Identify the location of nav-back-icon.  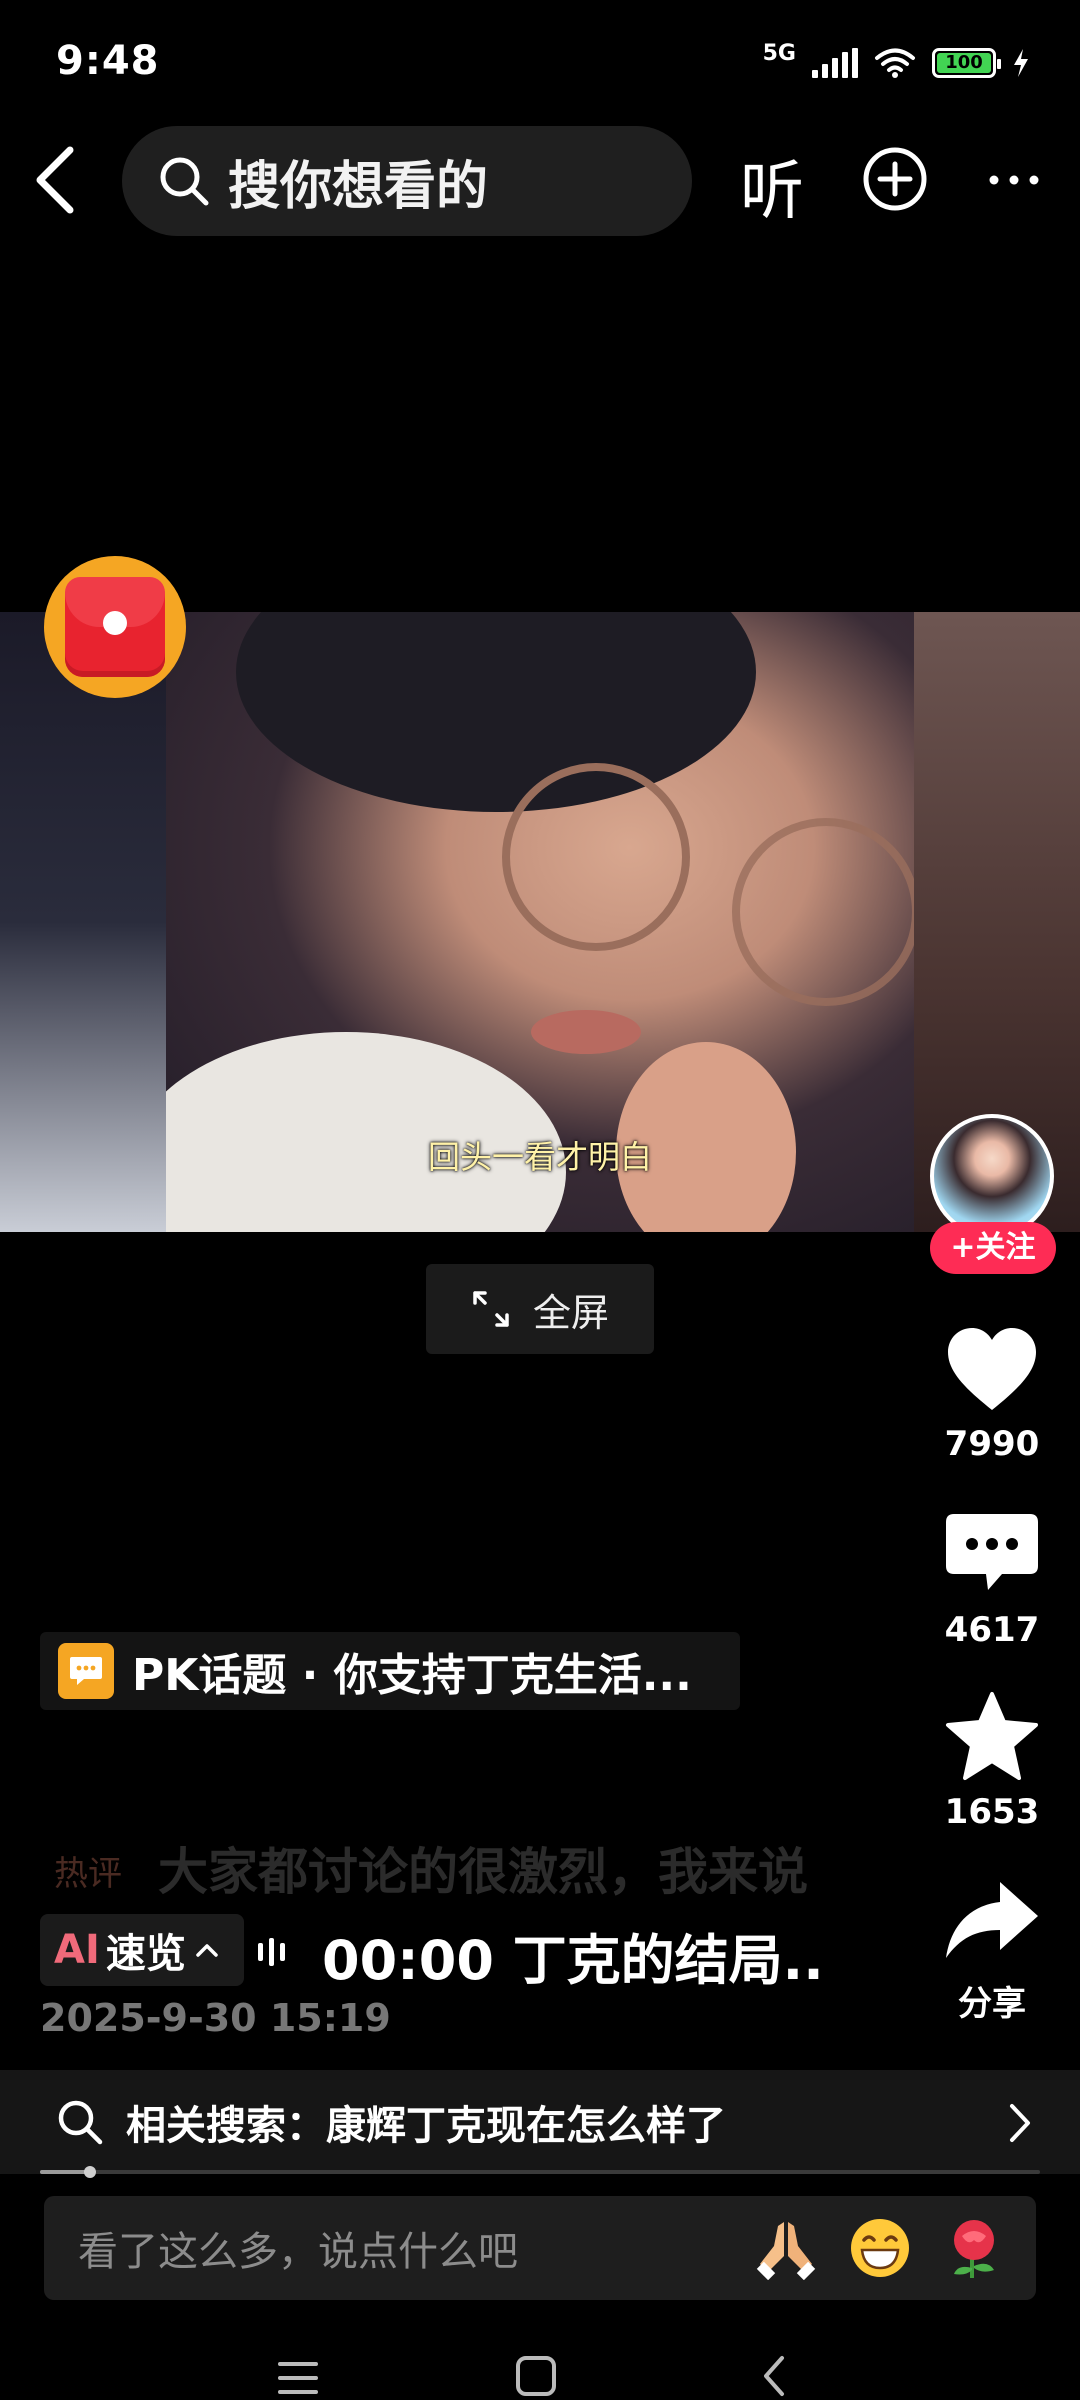
(773, 2376).